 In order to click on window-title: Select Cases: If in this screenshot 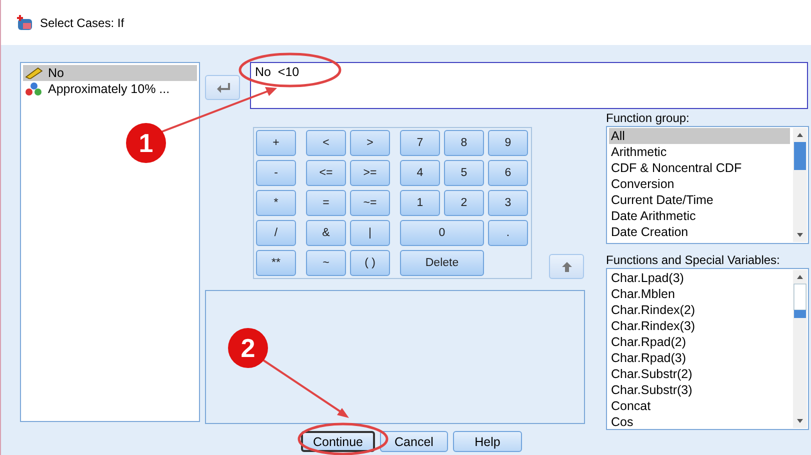, I will do `click(82, 23)`.